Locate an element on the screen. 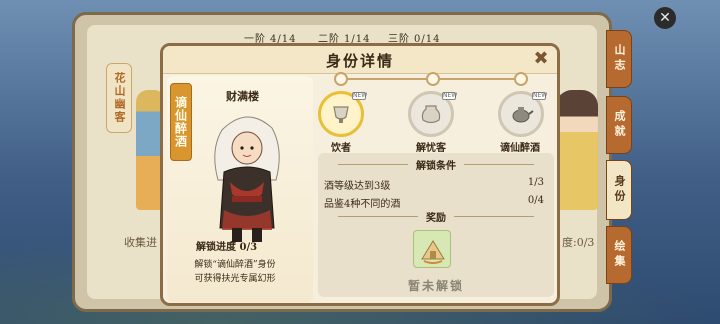  panel-title: 身份详情 is located at coordinates (359, 61).